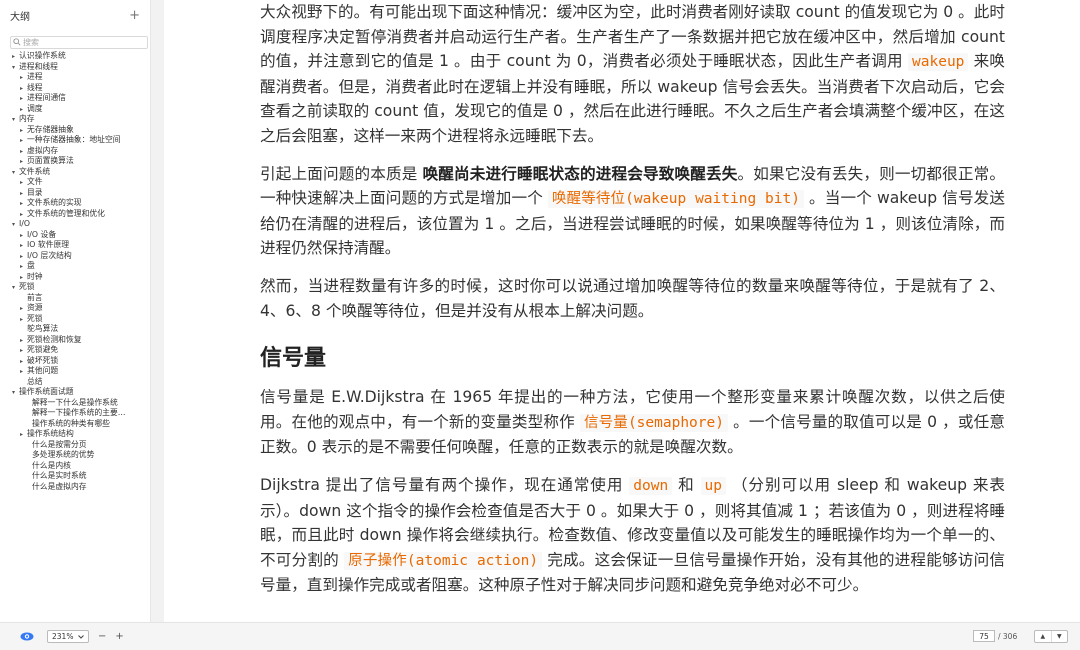 This screenshot has height=650, width=1080. I want to click on outline-item: ▾ 操作系统面试题, so click(81, 392).